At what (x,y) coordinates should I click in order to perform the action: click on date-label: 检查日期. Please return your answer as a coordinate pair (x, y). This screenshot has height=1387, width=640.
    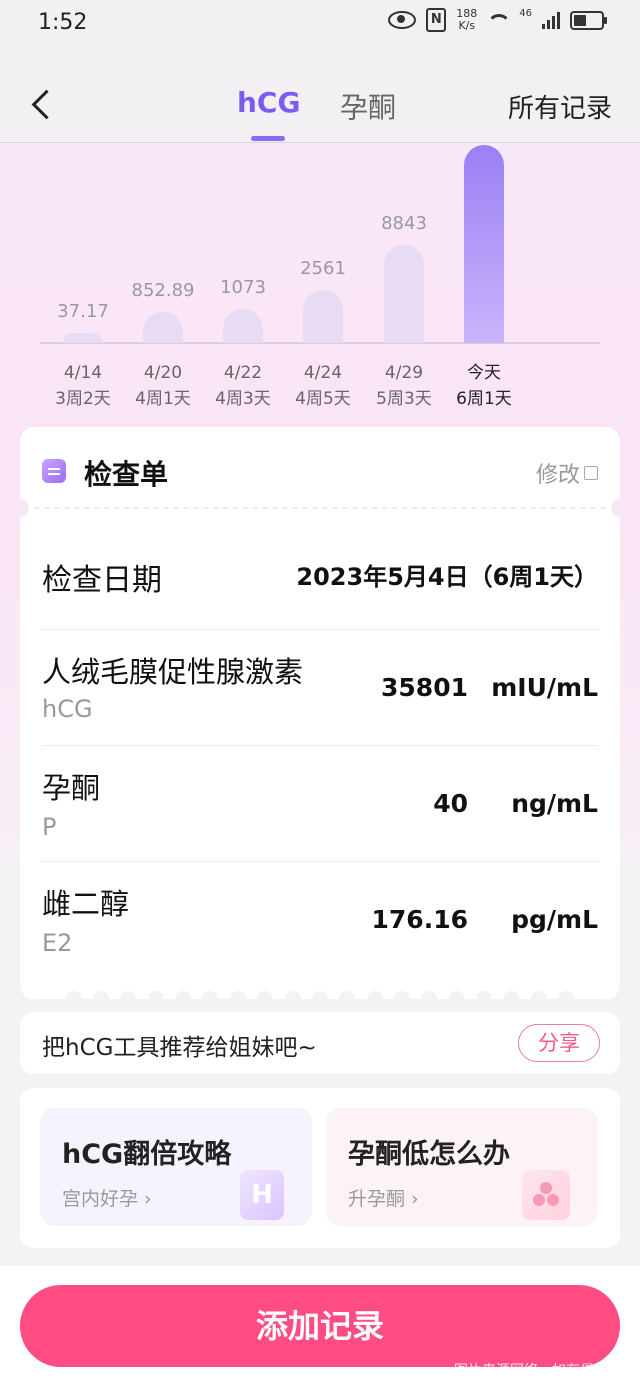
    Looking at the image, I should click on (102, 580).